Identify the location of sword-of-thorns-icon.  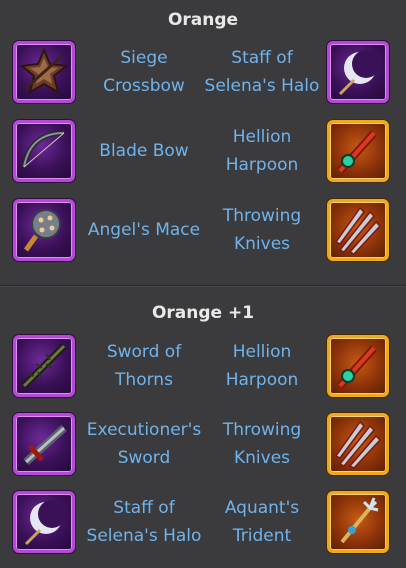
(44, 366).